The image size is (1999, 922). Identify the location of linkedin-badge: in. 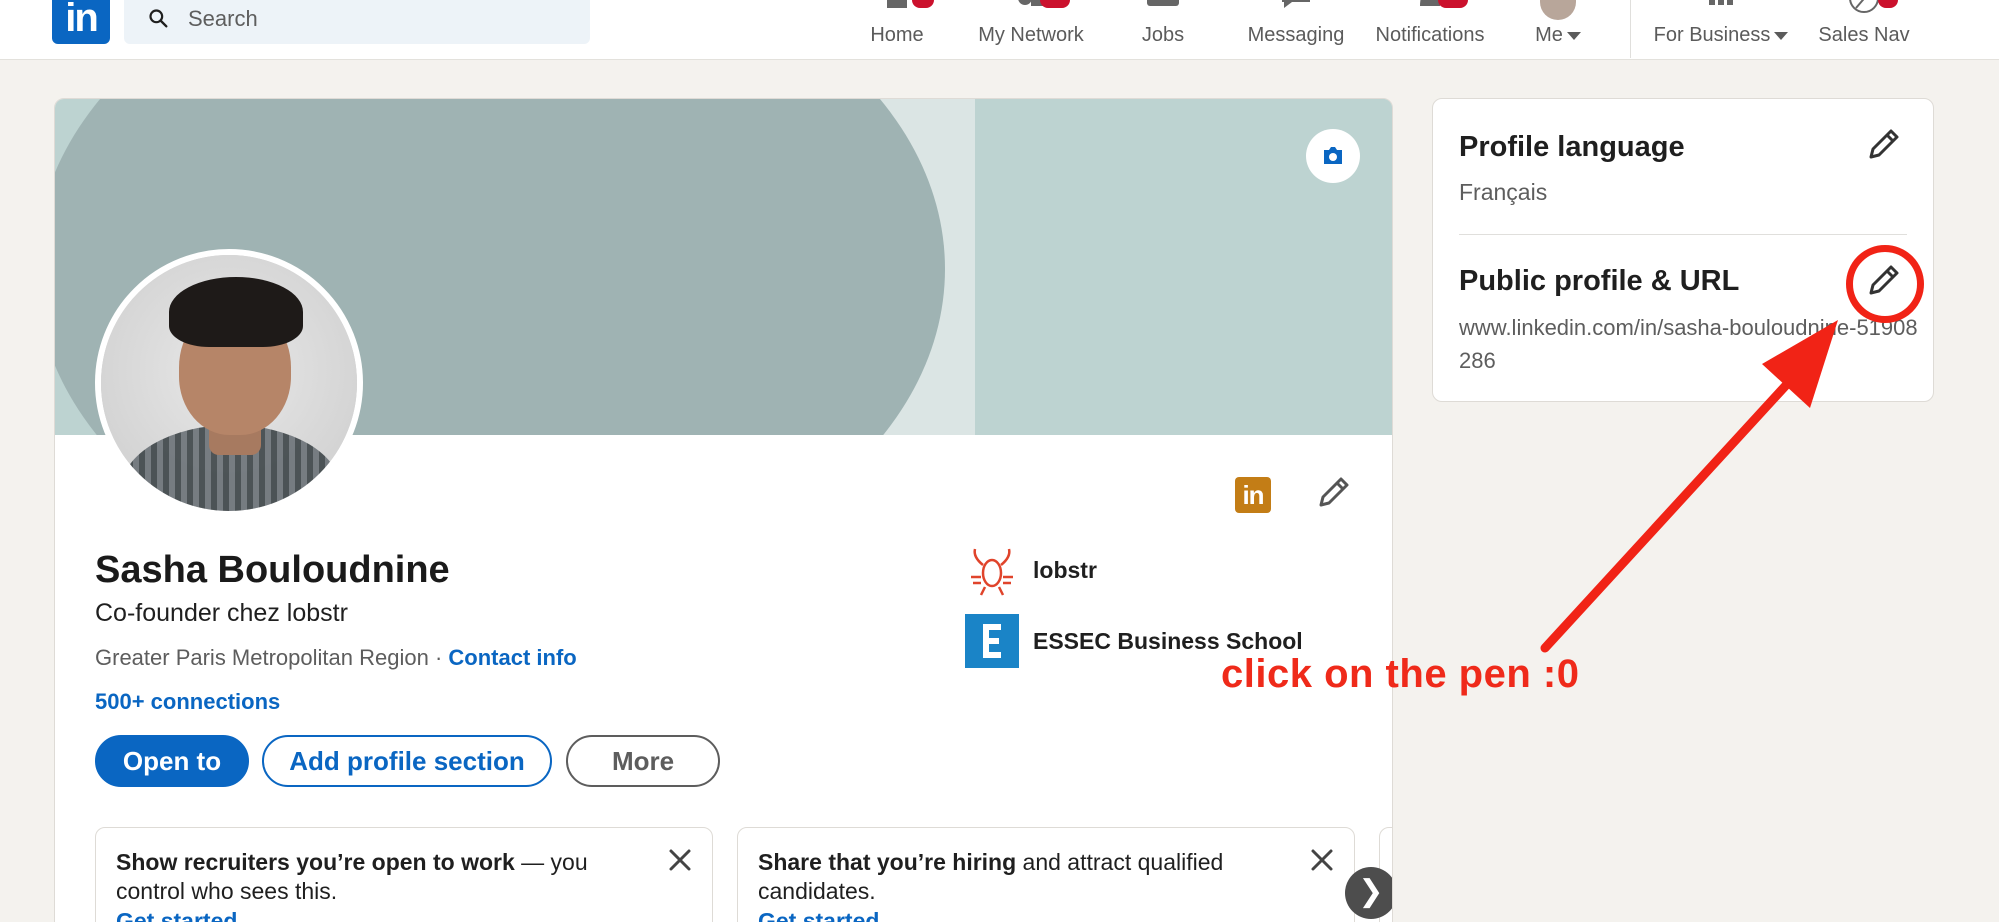
(1253, 495).